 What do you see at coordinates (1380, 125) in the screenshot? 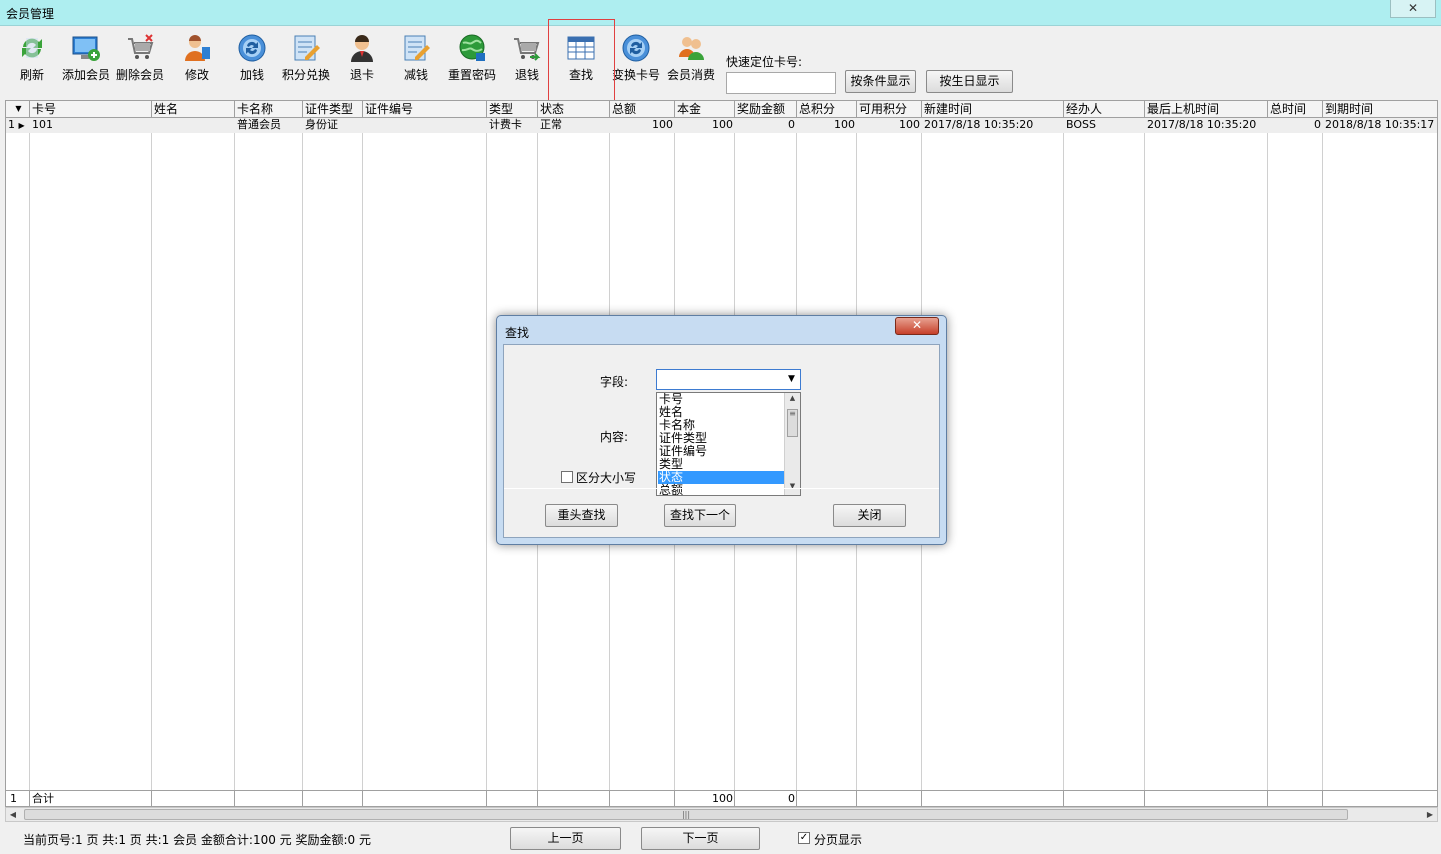
I see `cell-expire: 2018/8/18 10:35:17` at bounding box center [1380, 125].